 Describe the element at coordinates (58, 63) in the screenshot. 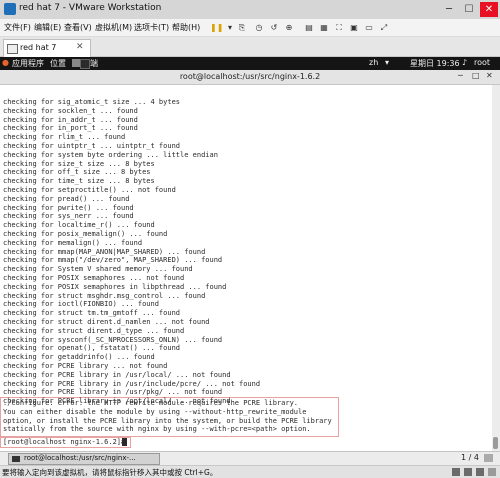

I see `places-menu: 位置` at that location.